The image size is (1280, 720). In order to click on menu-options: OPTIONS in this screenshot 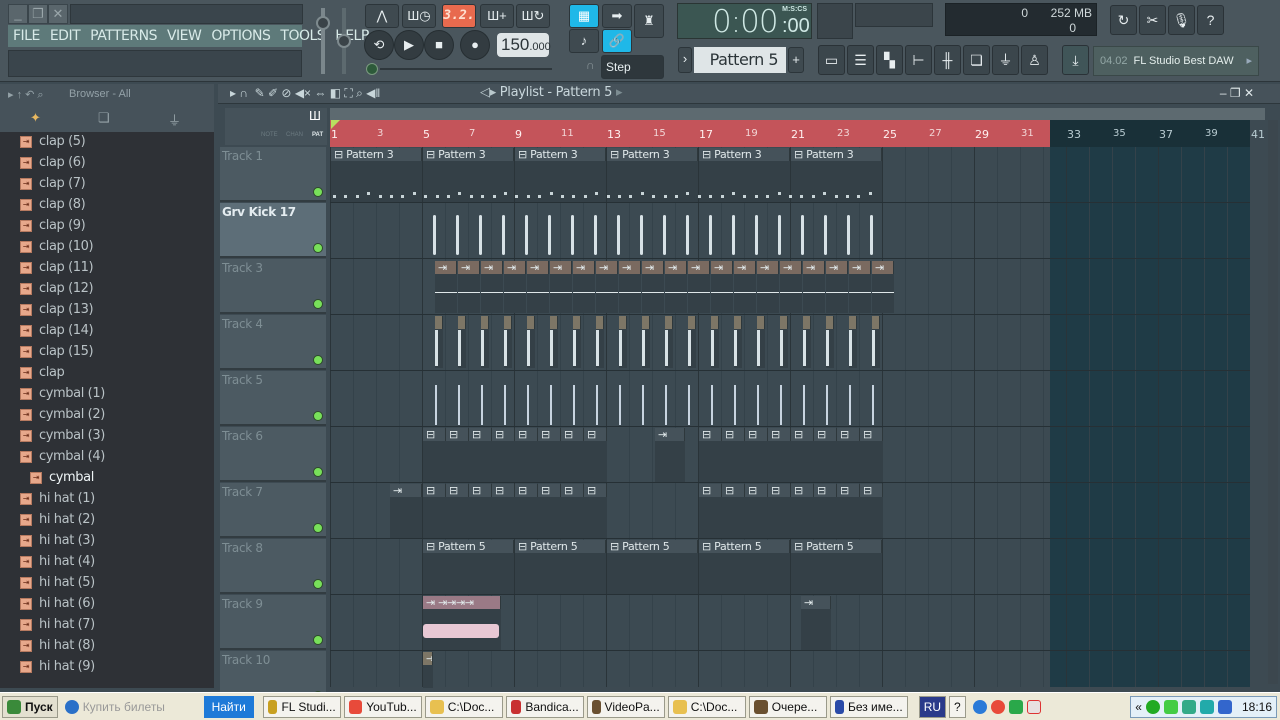, I will do `click(240, 36)`.